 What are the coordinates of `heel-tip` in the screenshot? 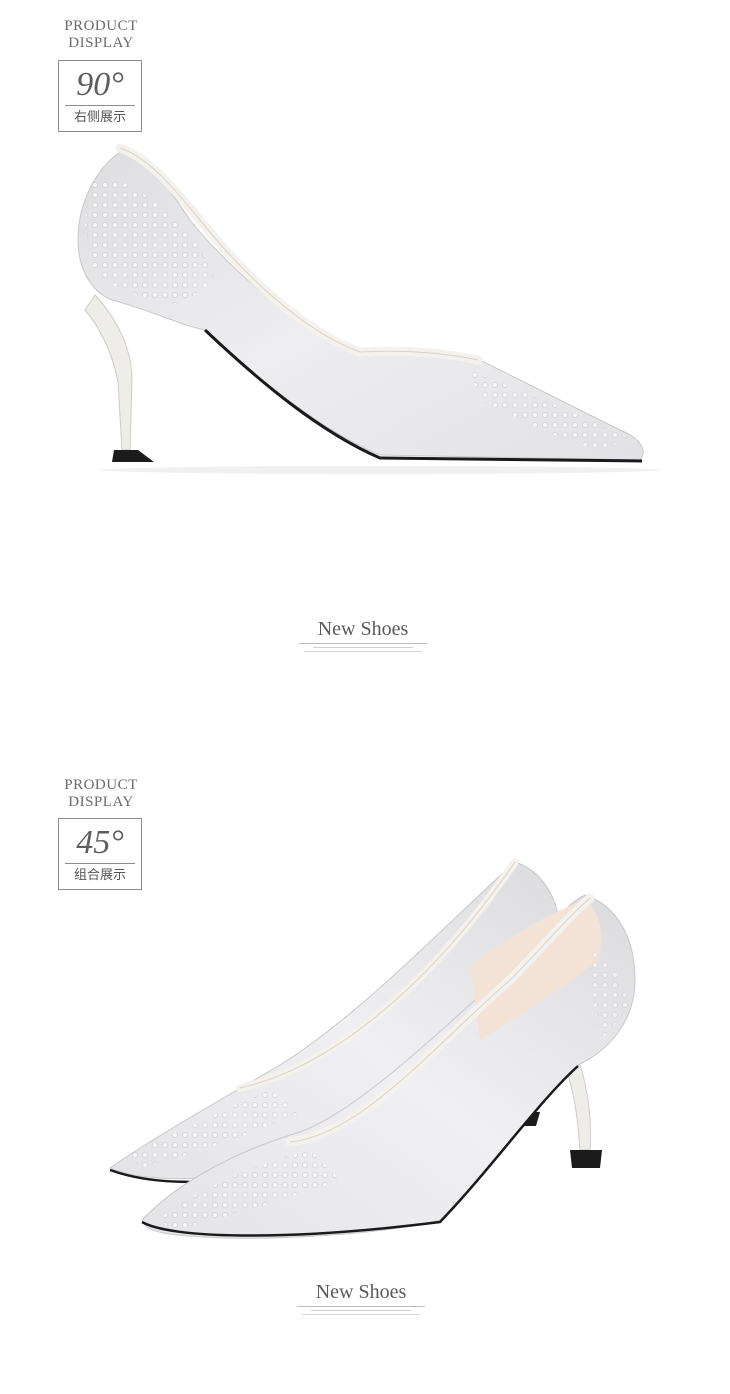 It's located at (133, 456).